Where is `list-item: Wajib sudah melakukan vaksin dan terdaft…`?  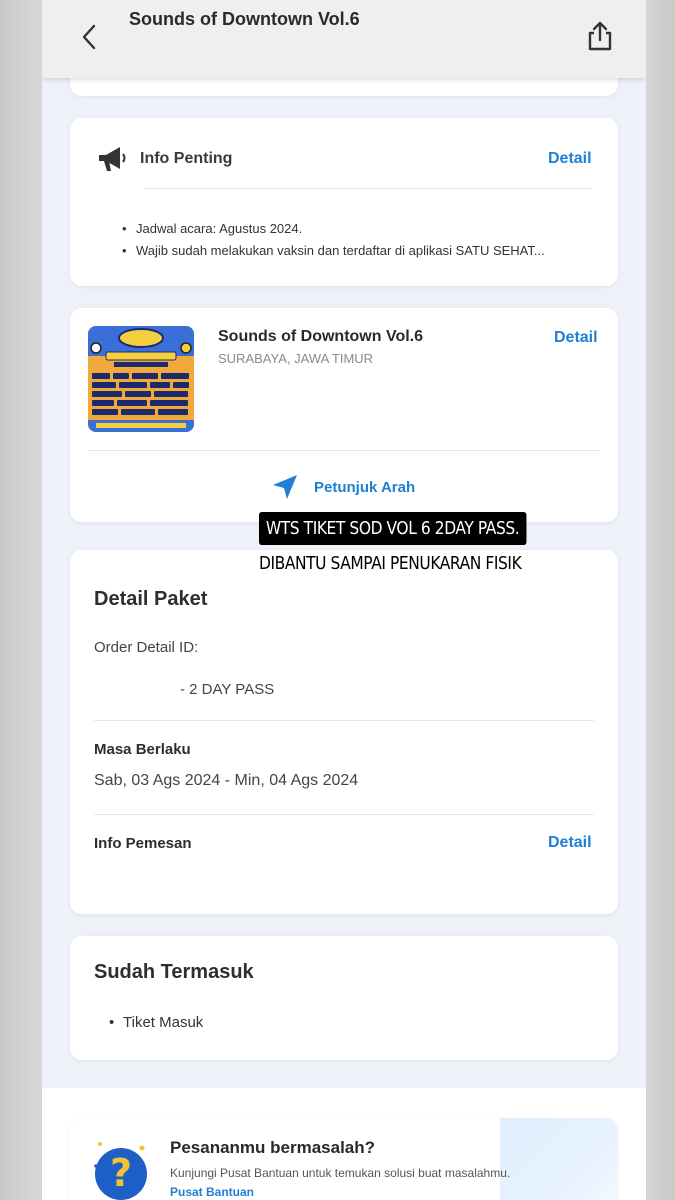
list-item: Wajib sudah melakukan vaksin dan terdaft… is located at coordinates (333, 251).